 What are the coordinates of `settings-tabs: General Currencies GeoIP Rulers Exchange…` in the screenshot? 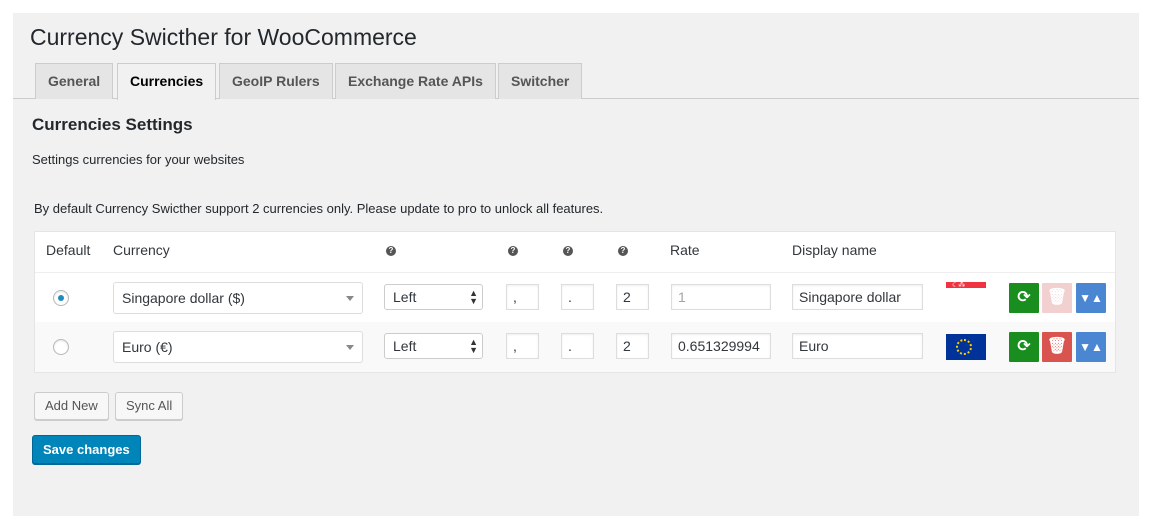 It's located at (576, 81).